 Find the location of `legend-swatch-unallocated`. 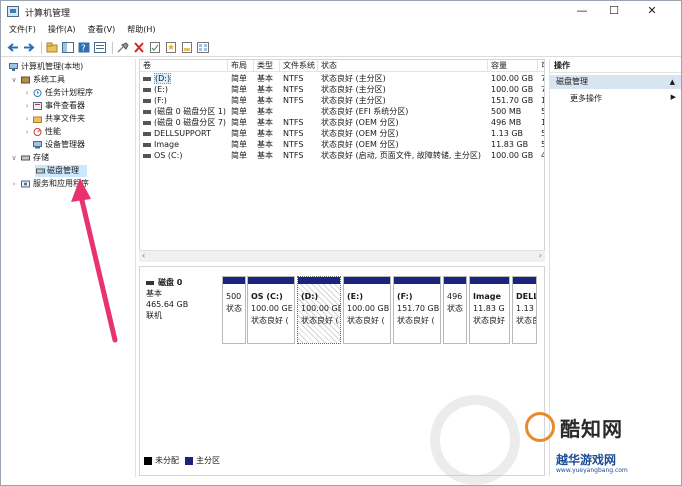

legend-swatch-unallocated is located at coordinates (148, 460).